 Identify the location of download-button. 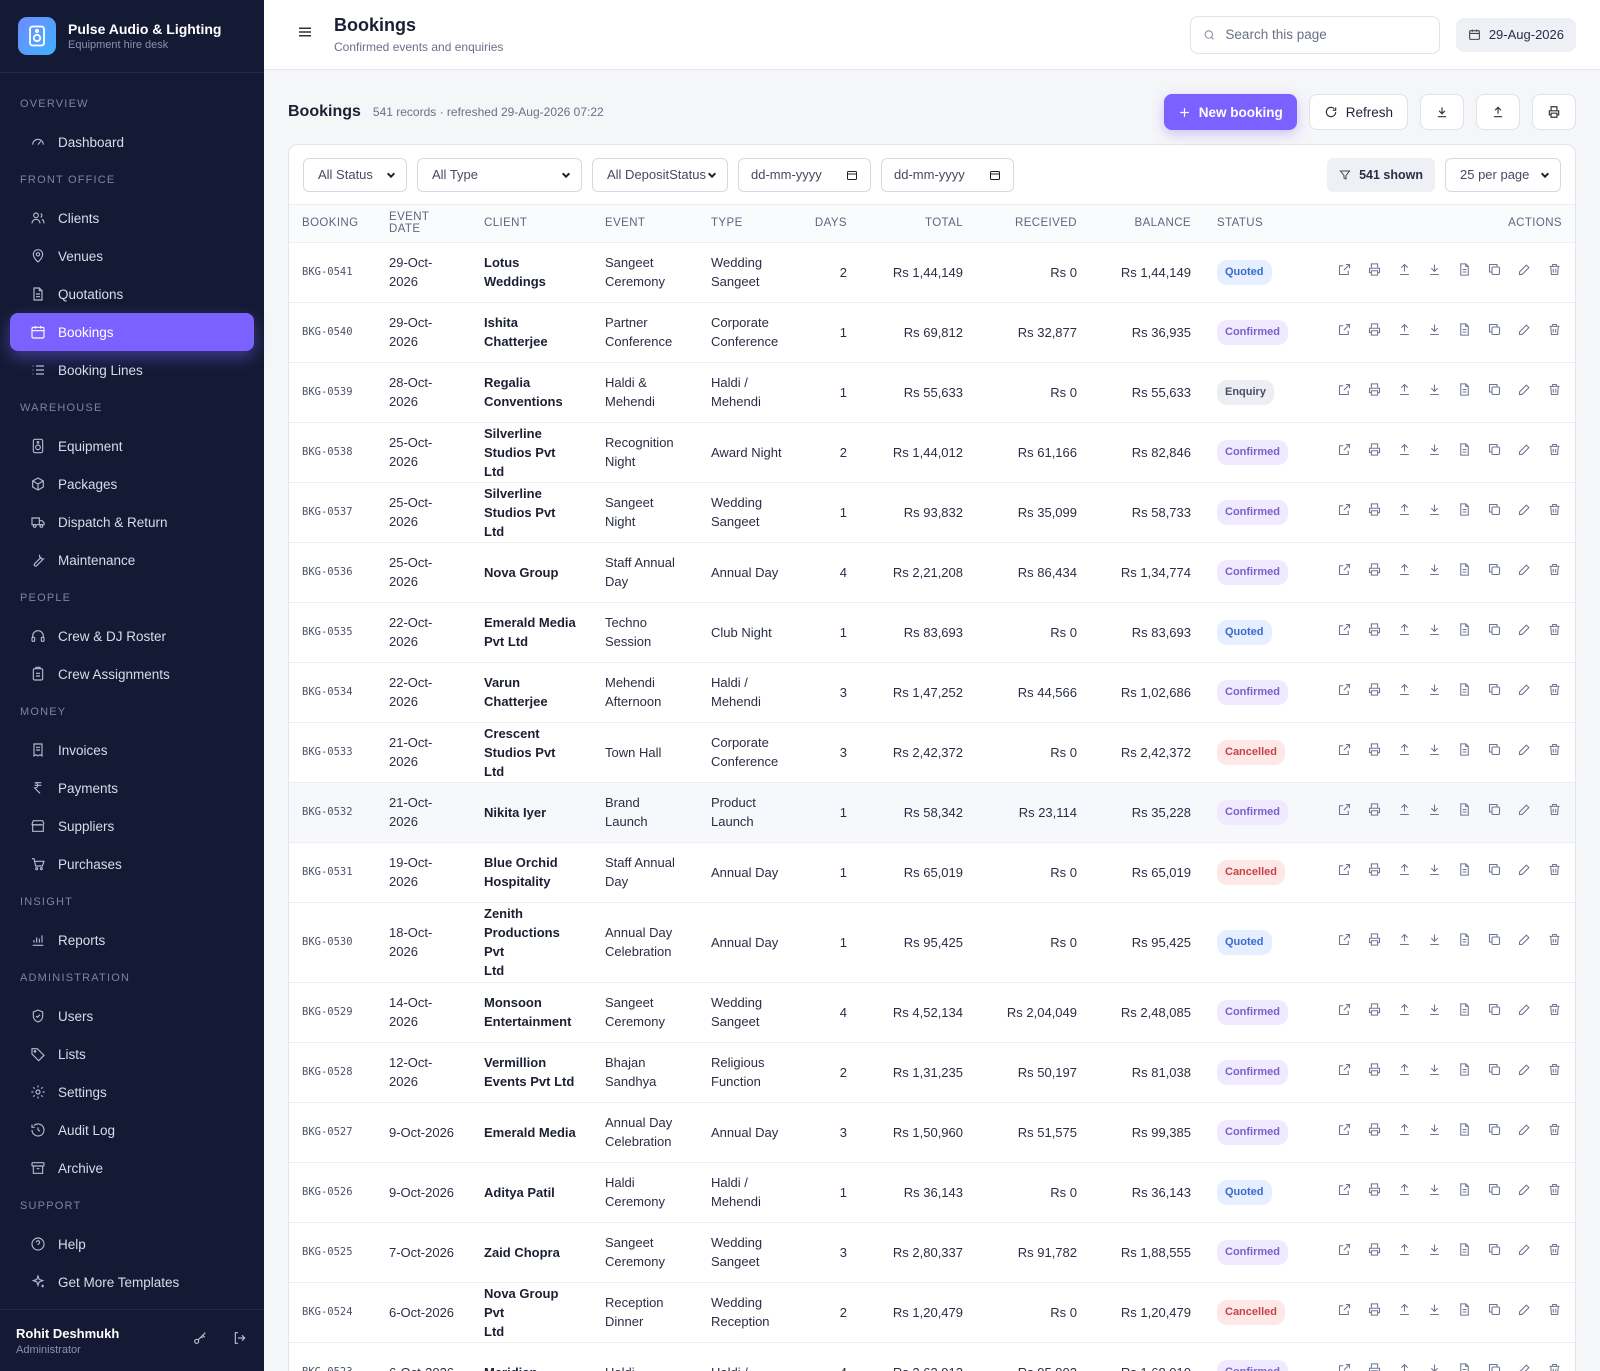
(1442, 112).